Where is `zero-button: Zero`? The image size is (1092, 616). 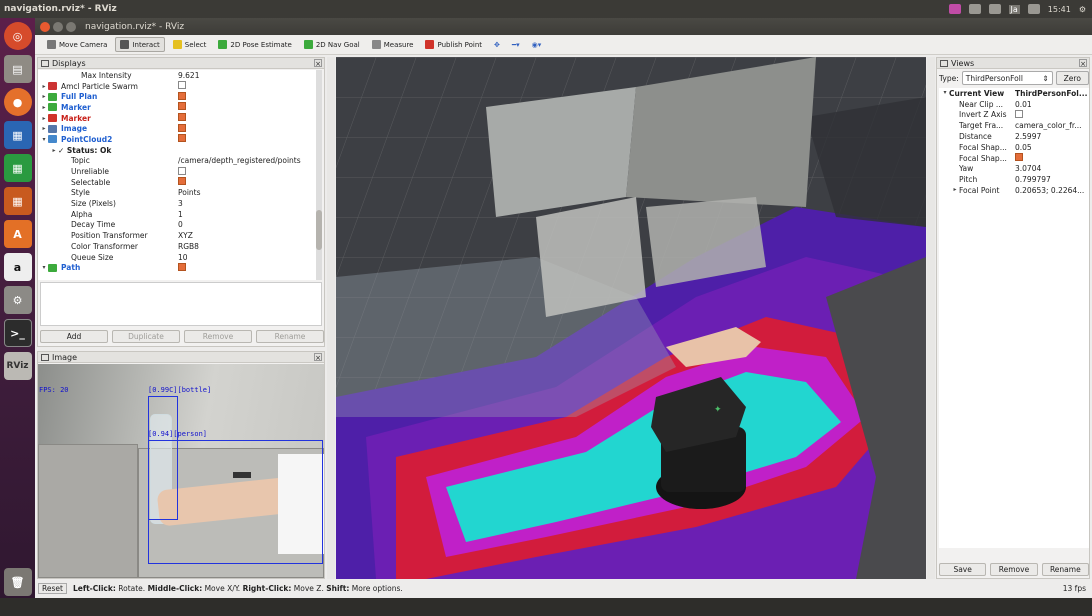
zero-button: Zero is located at coordinates (1072, 78).